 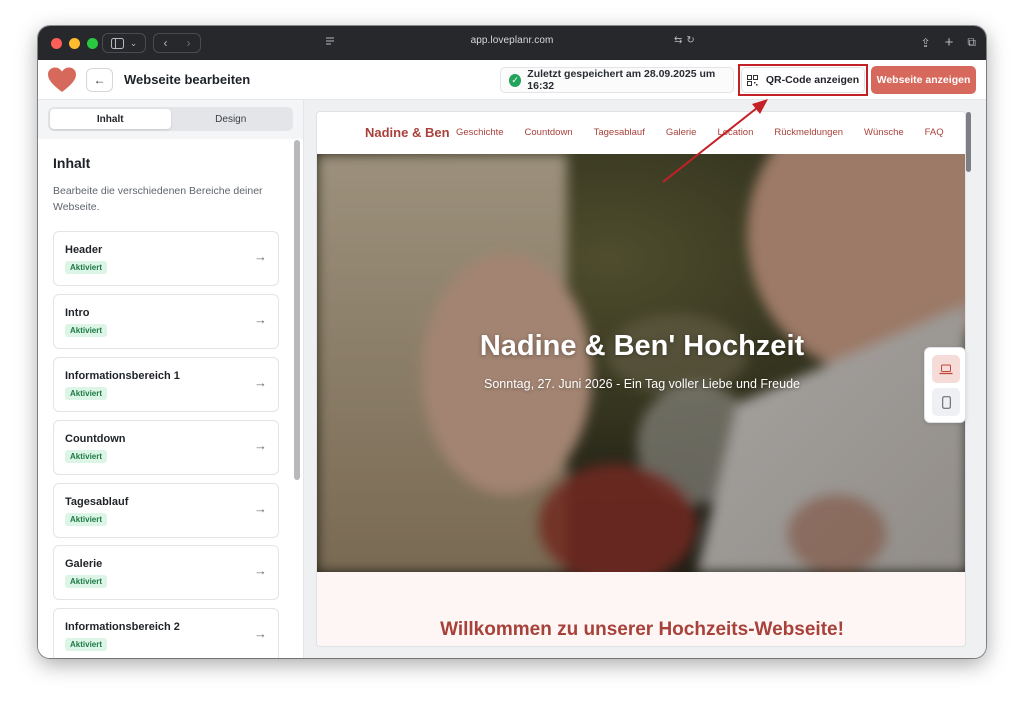 I want to click on address-bar: app.loveplanr.com, so click(x=512, y=40).